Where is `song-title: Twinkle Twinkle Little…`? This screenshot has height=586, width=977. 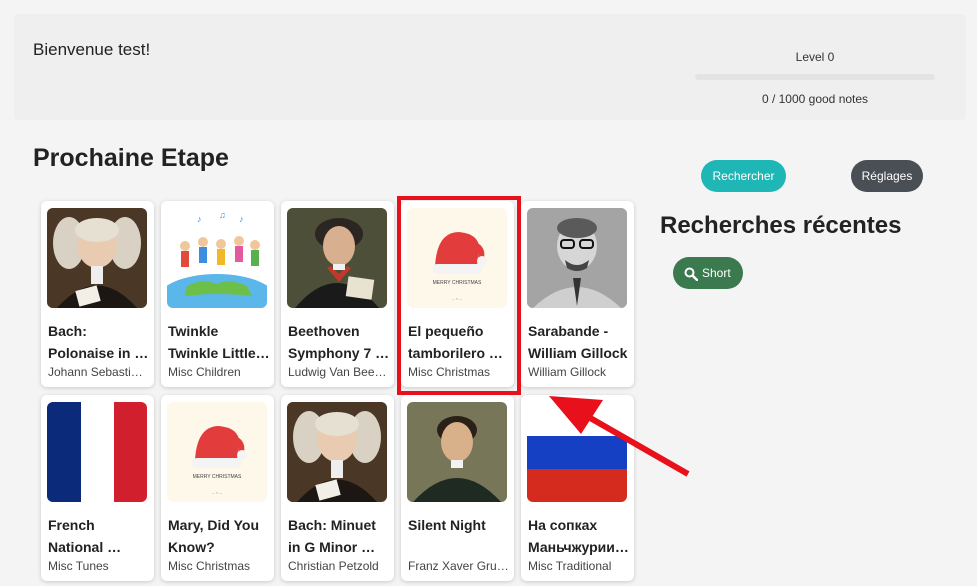 song-title: Twinkle Twinkle Little… is located at coordinates (219, 342).